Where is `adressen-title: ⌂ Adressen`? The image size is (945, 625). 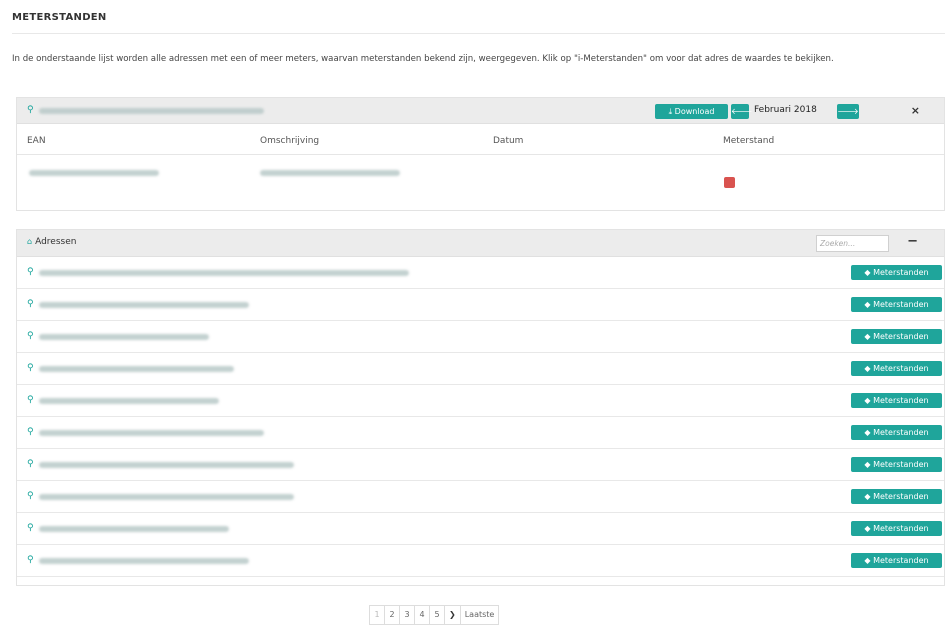
adressen-title: ⌂ Adressen is located at coordinates (52, 242).